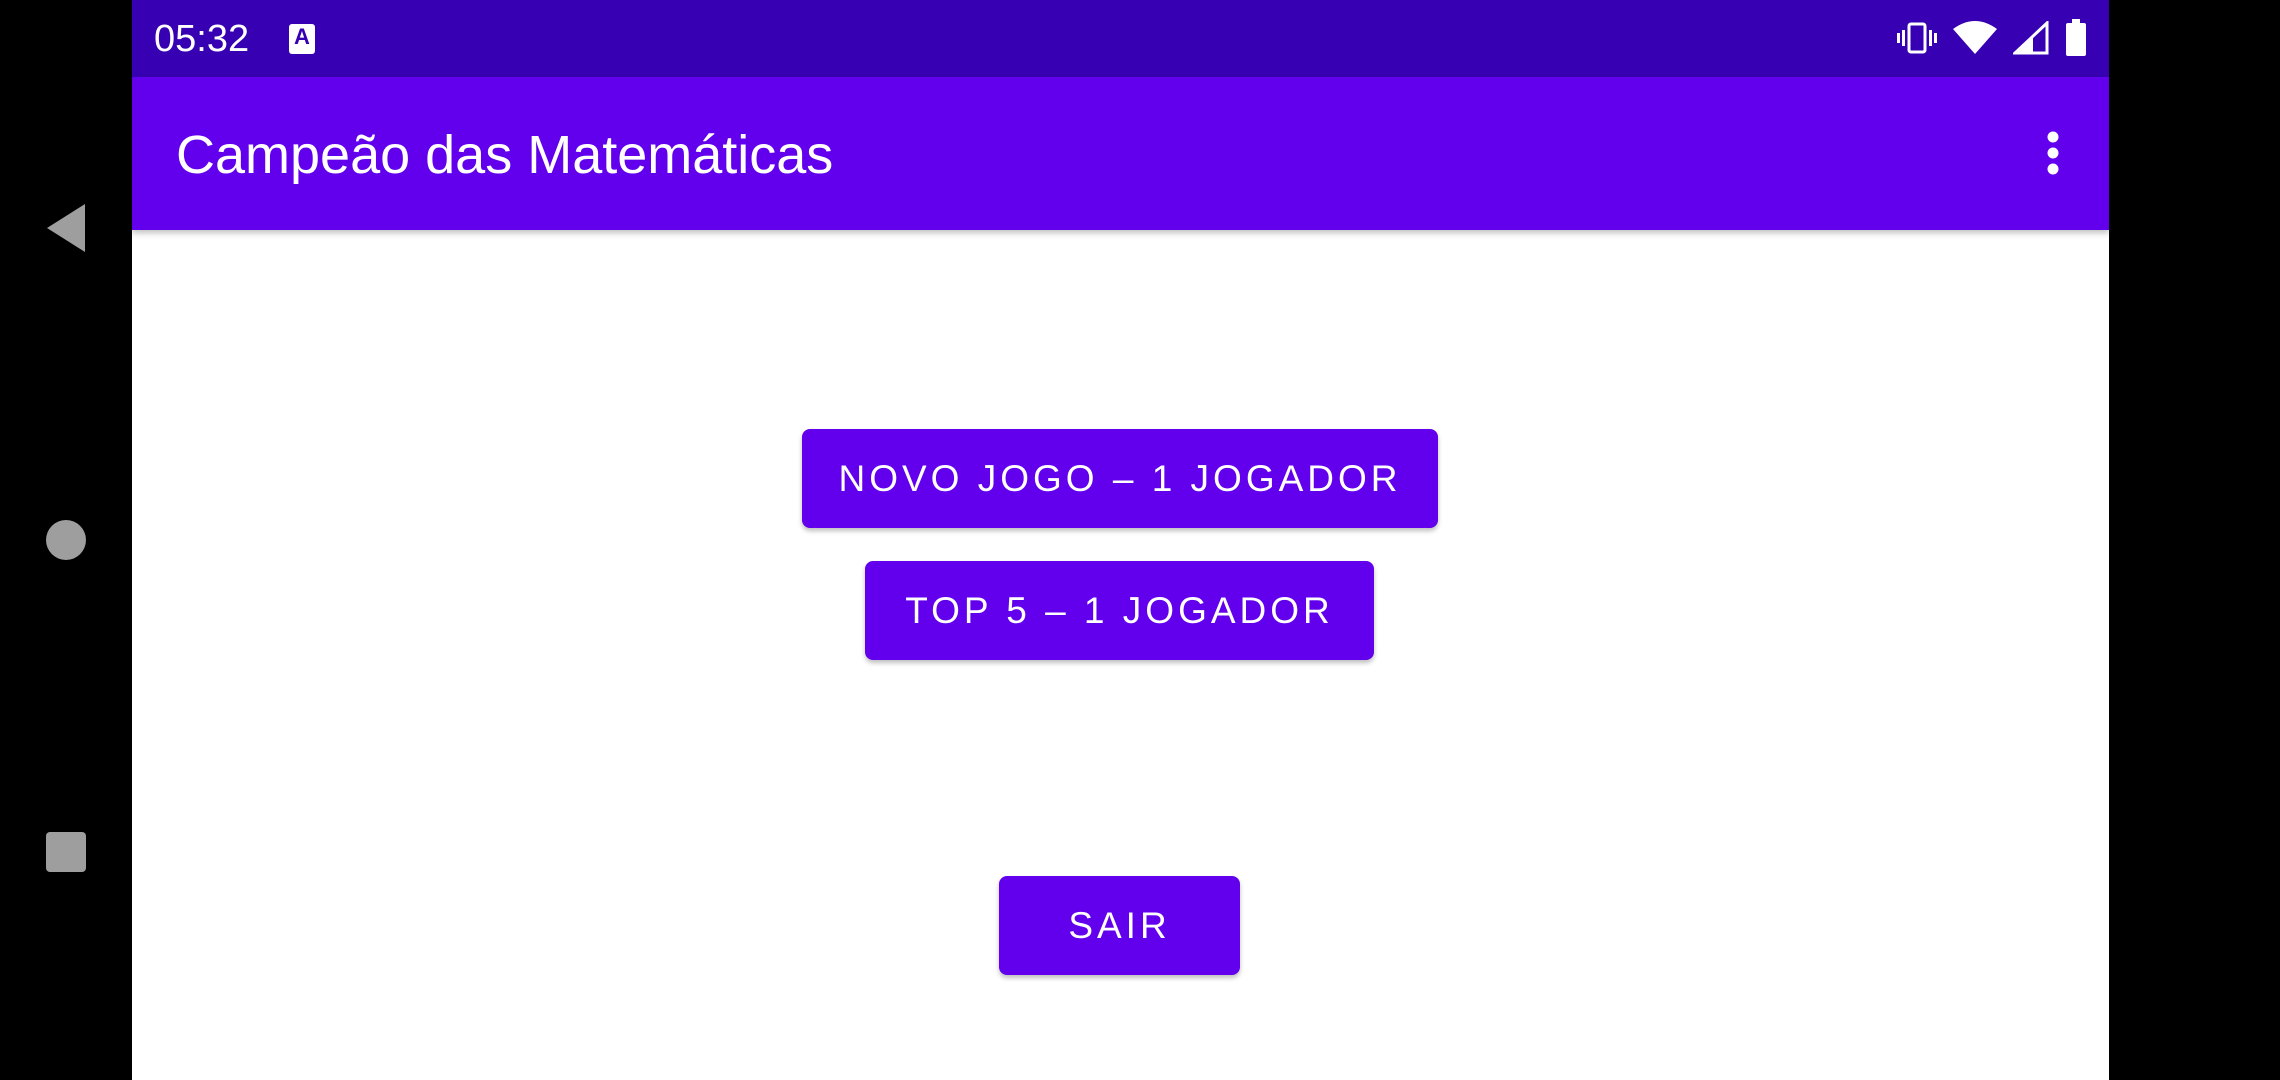  What do you see at coordinates (1120, 153) in the screenshot?
I see `app-bar: Campeão das Matemáticas` at bounding box center [1120, 153].